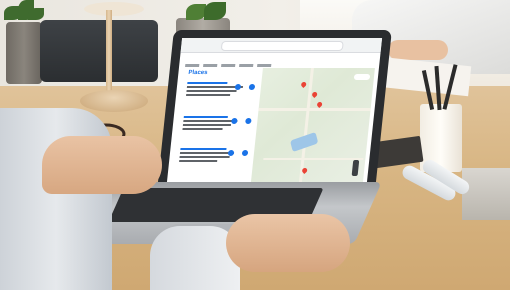 This screenshot has height=290, width=510. I want to click on person-right-hand, so click(418, 50).